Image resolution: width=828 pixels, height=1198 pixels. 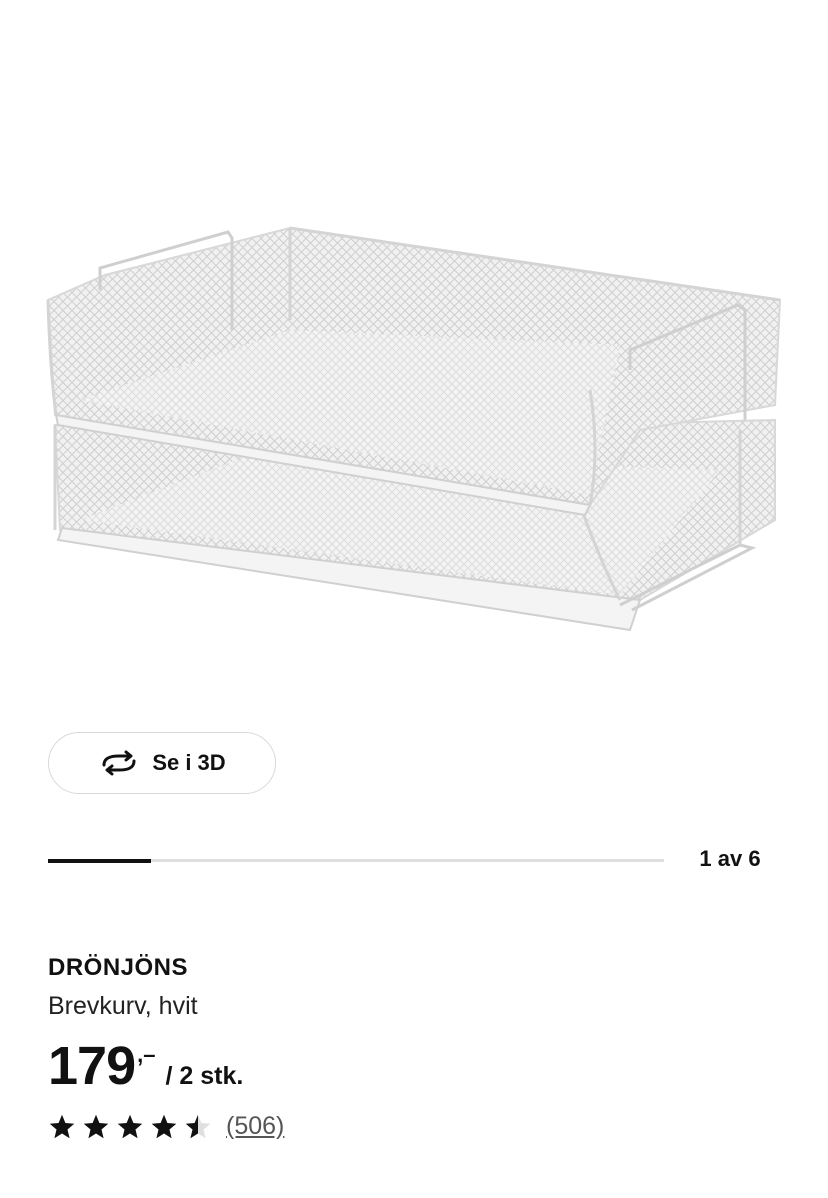 What do you see at coordinates (146, 1054) in the screenshot?
I see `price-decimals: ,–` at bounding box center [146, 1054].